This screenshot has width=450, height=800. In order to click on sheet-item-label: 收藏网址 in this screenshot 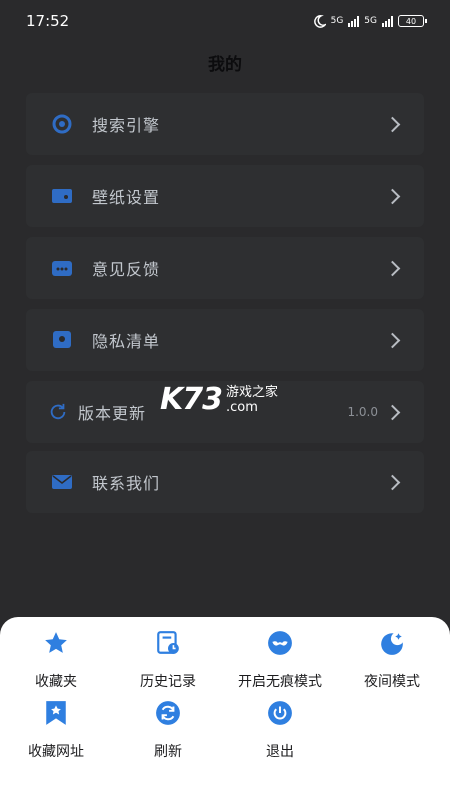, I will do `click(56, 752)`.